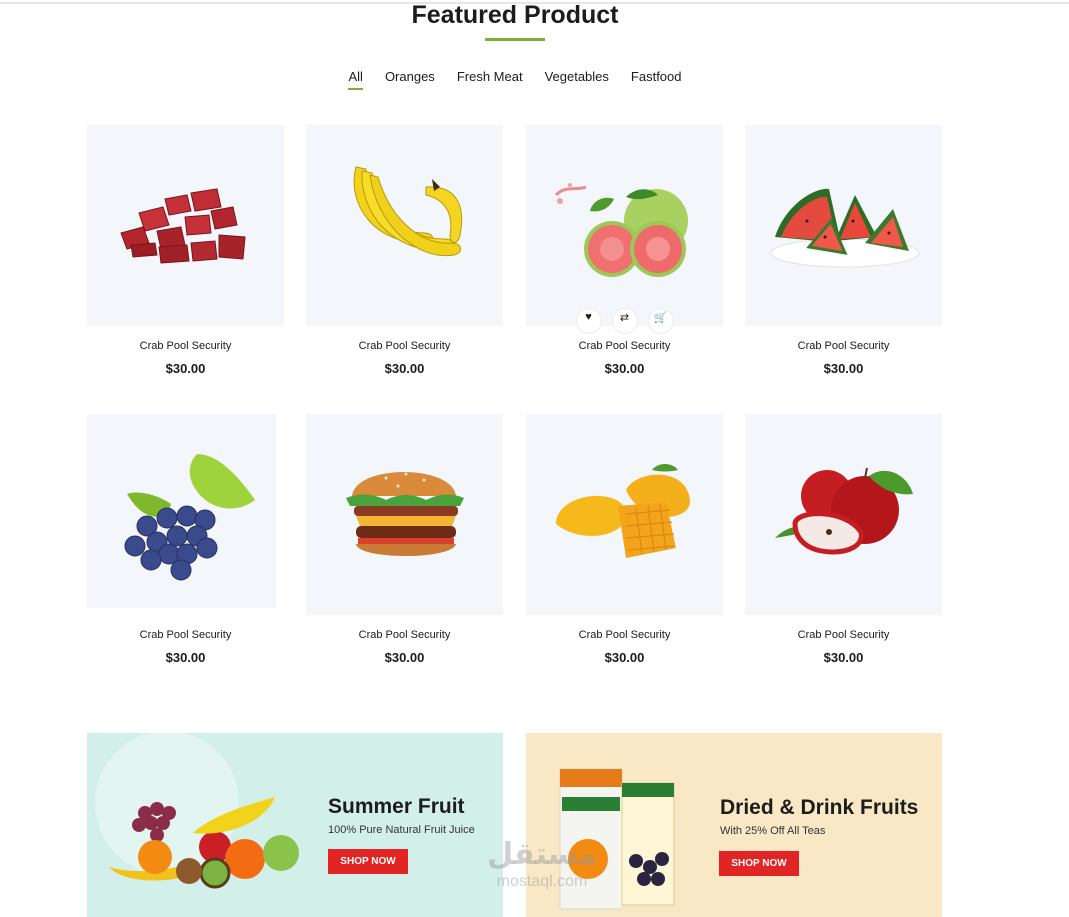 This screenshot has width=1069, height=917. What do you see at coordinates (396, 806) in the screenshot?
I see `banner-title: Summer Fruit` at bounding box center [396, 806].